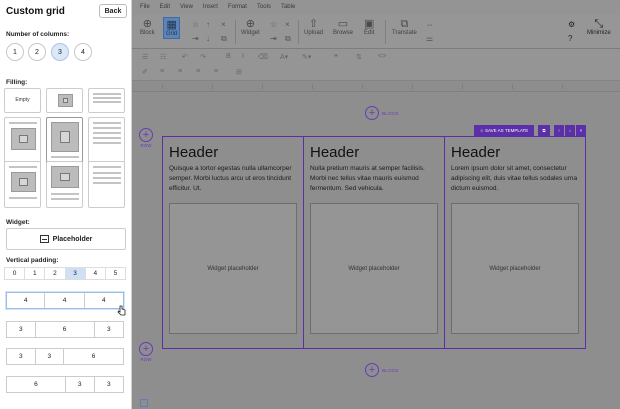  I want to click on layout-option-3-3-6: 3 3 6, so click(65, 356).